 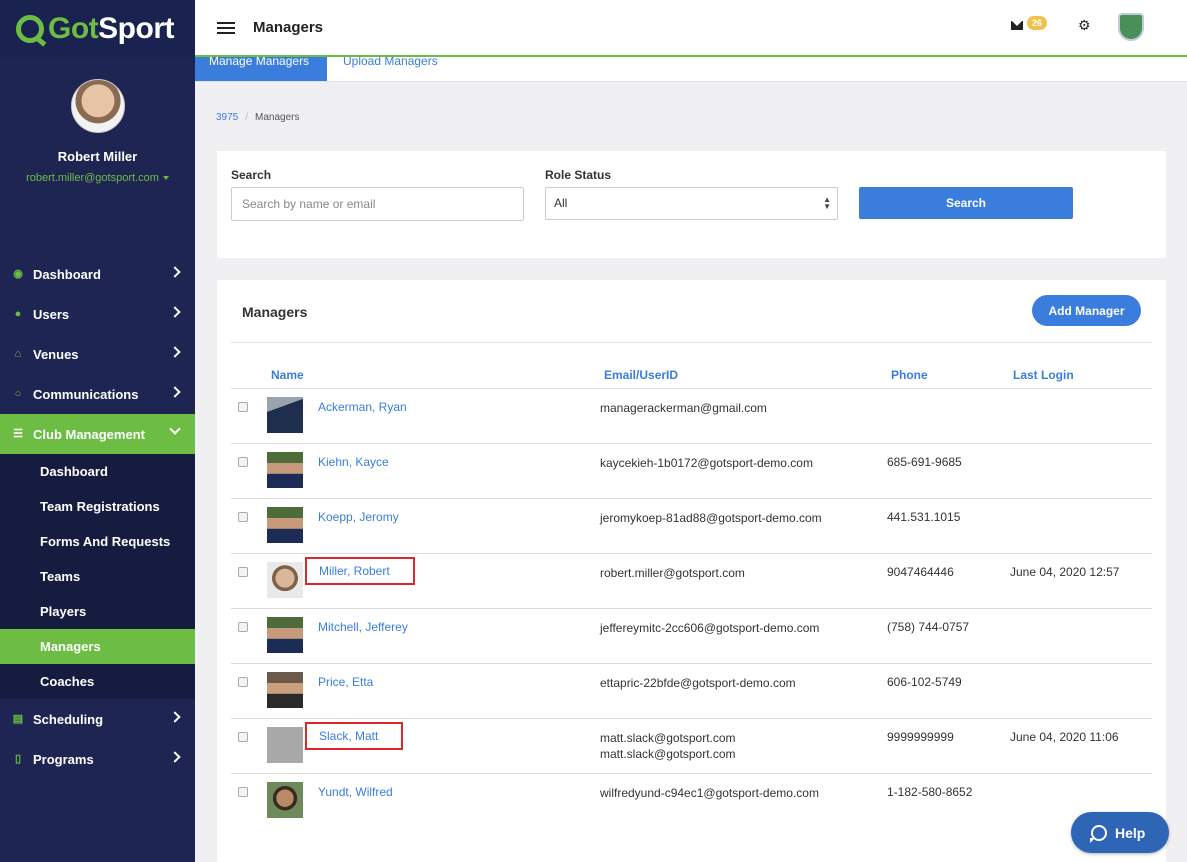 What do you see at coordinates (920, 572) in the screenshot?
I see `manager-phone: 9047464446` at bounding box center [920, 572].